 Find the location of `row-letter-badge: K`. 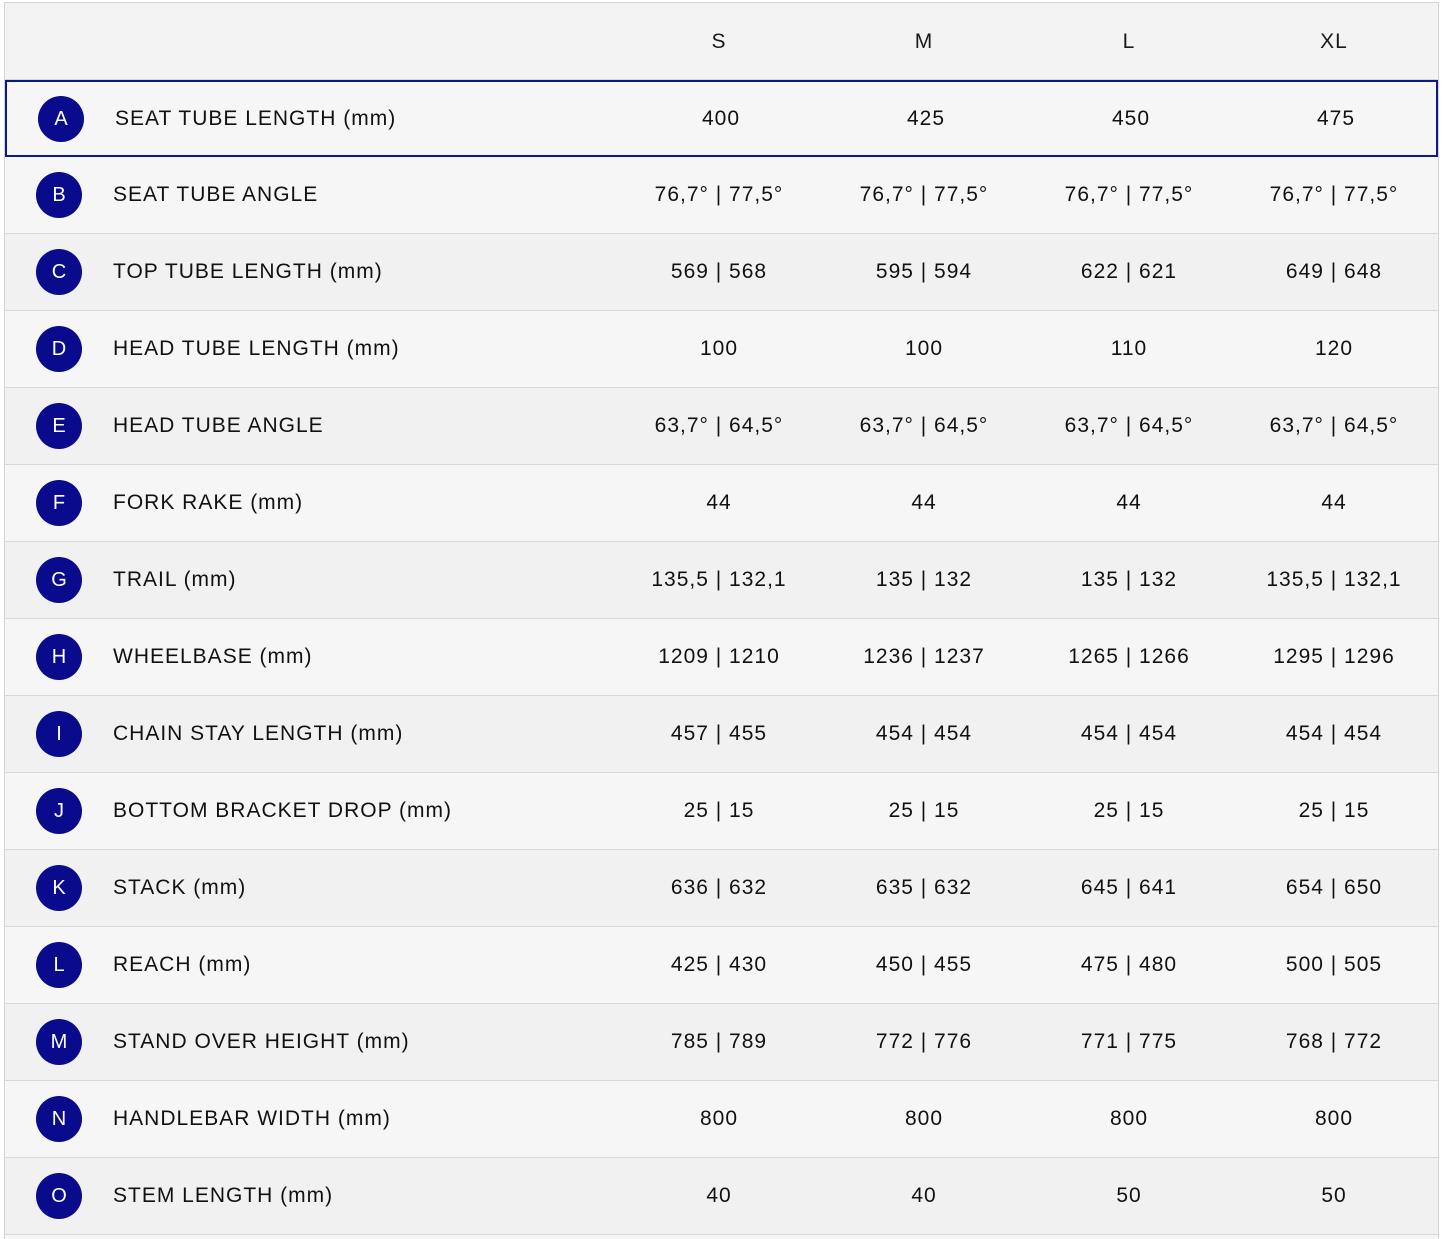

row-letter-badge: K is located at coordinates (59, 888).